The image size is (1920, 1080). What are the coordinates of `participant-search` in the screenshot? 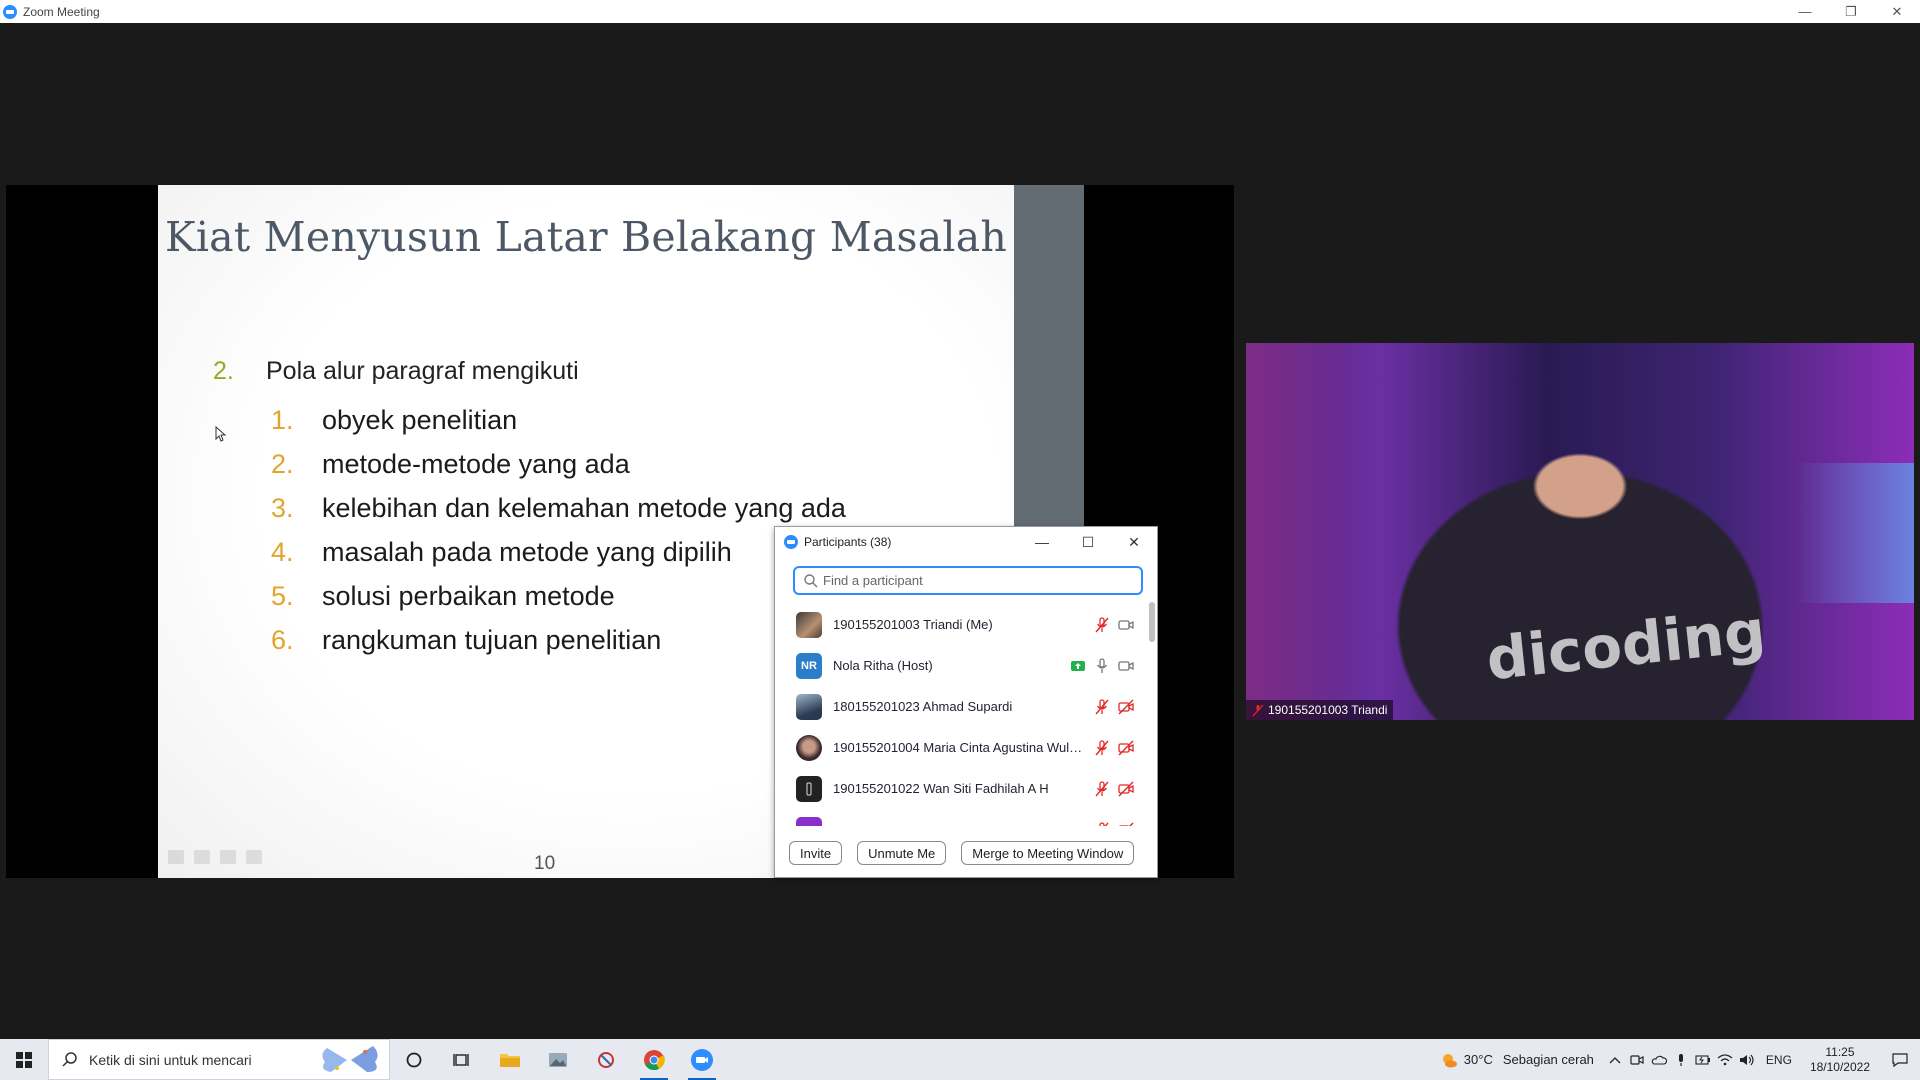 It's located at (968, 580).